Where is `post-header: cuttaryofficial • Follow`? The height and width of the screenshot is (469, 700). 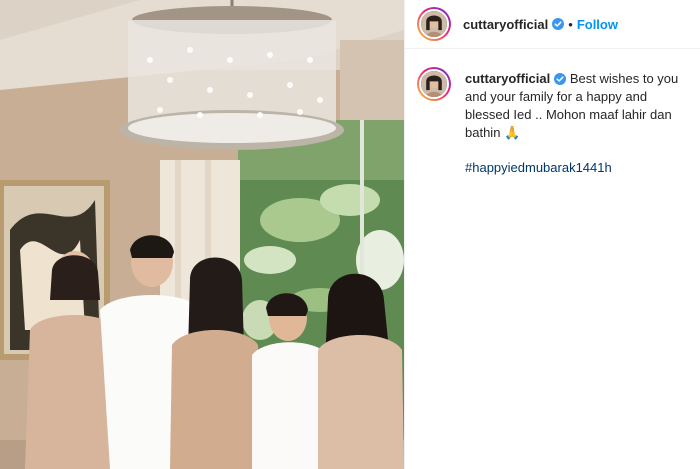 post-header: cuttaryofficial • Follow is located at coordinates (552, 24).